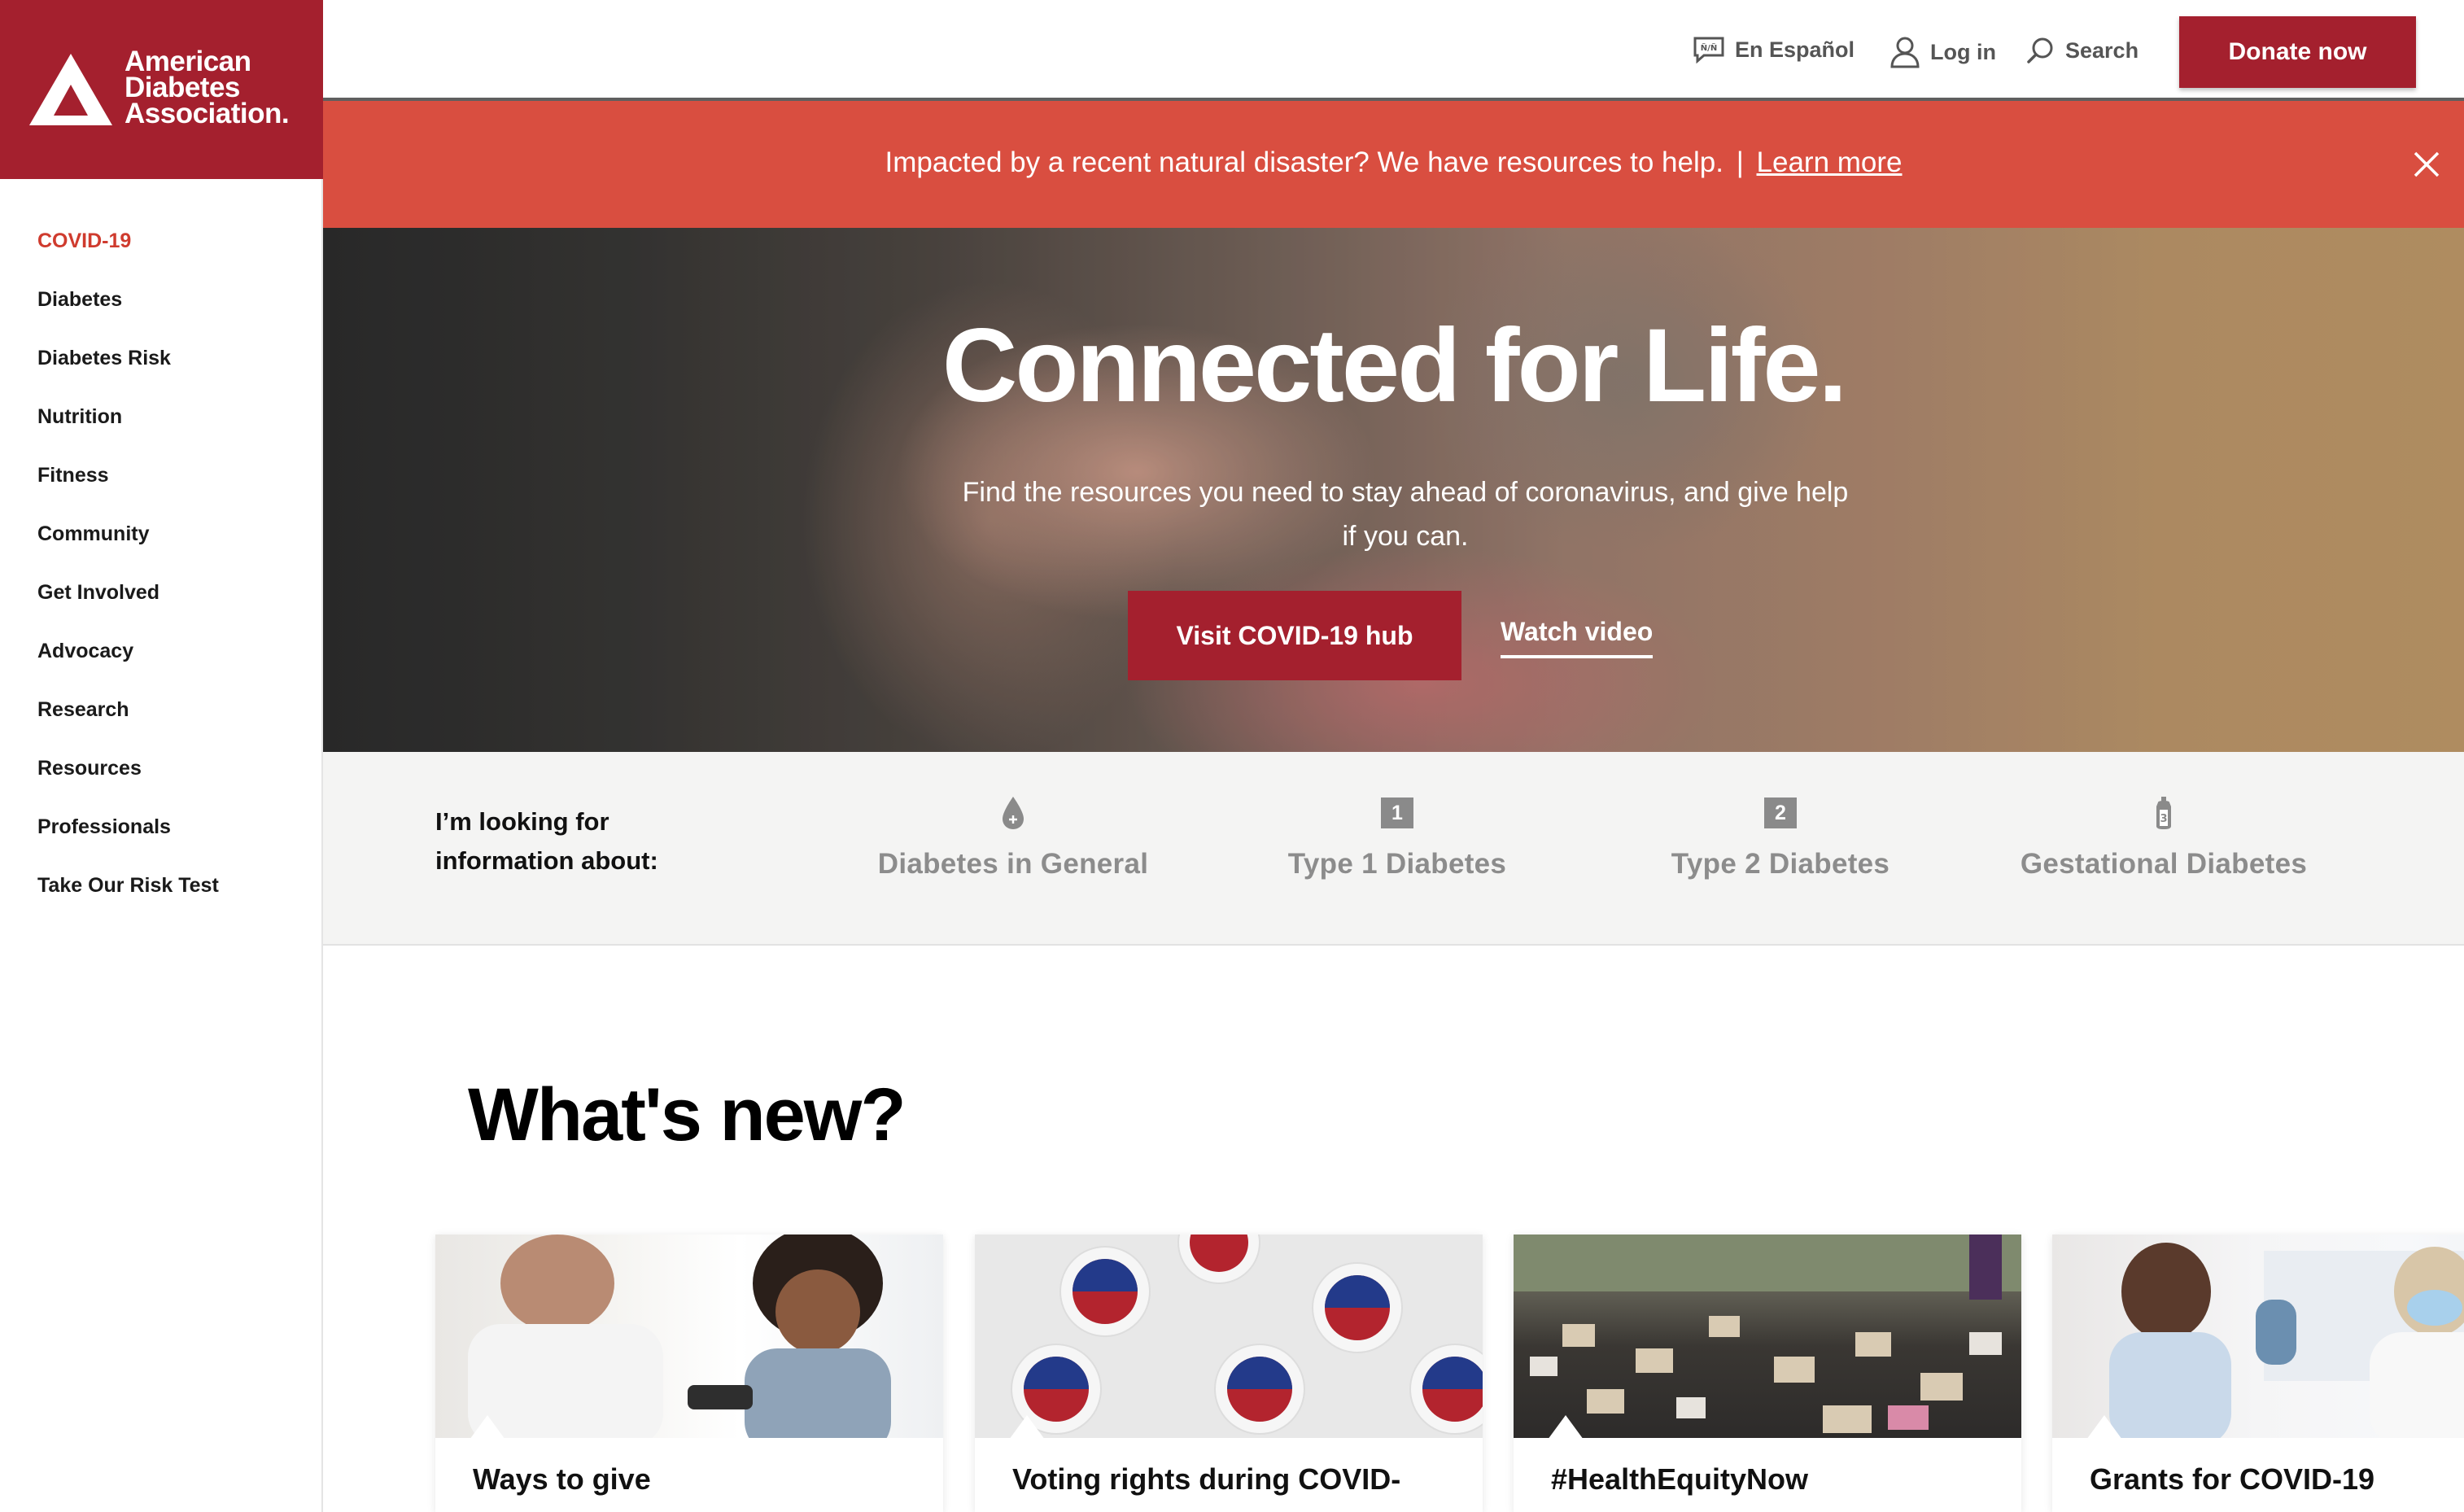 The width and height of the screenshot is (2464, 1512). Describe the element at coordinates (1394, 50) in the screenshot. I see `top-bar: Ñ/Ñ En Español Log in Search Donate now` at that location.